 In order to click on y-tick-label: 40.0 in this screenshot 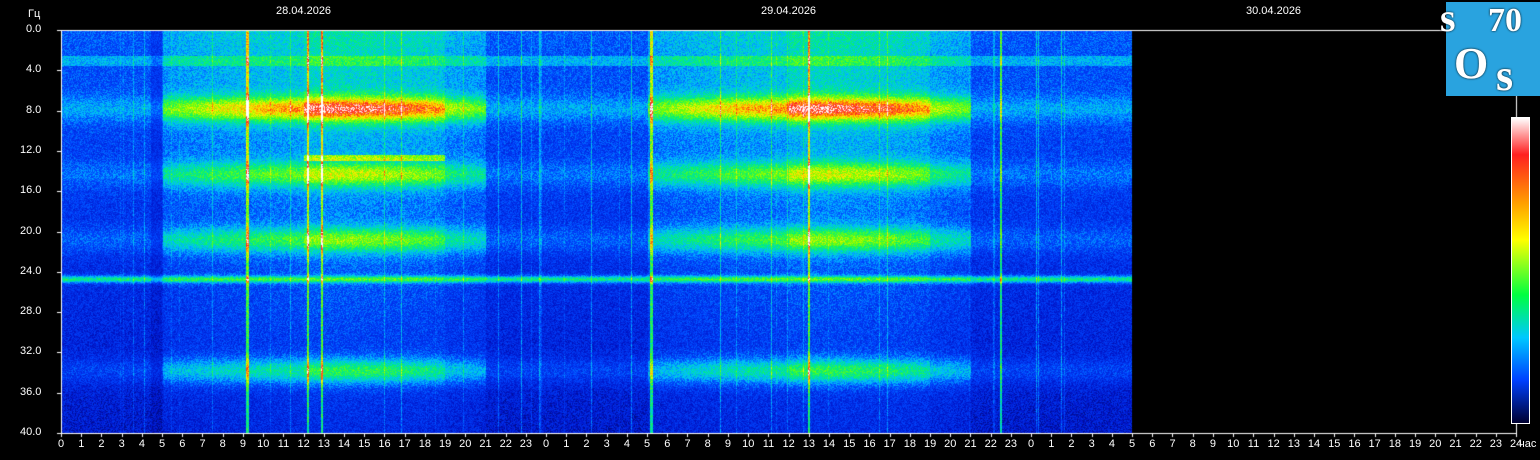, I will do `click(31, 432)`.